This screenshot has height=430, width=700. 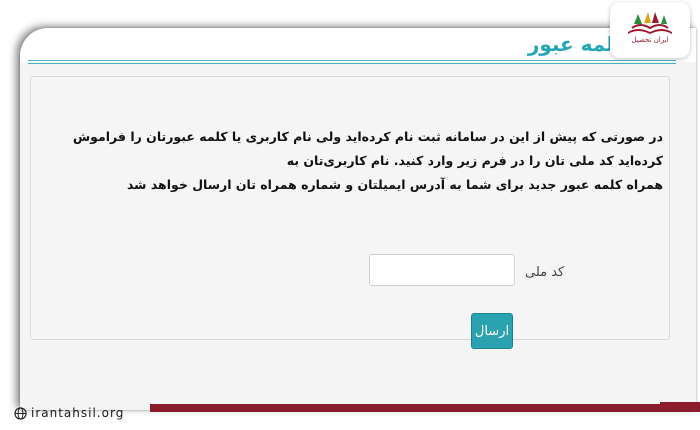 What do you see at coordinates (20, 413) in the screenshot?
I see `globe-icon` at bounding box center [20, 413].